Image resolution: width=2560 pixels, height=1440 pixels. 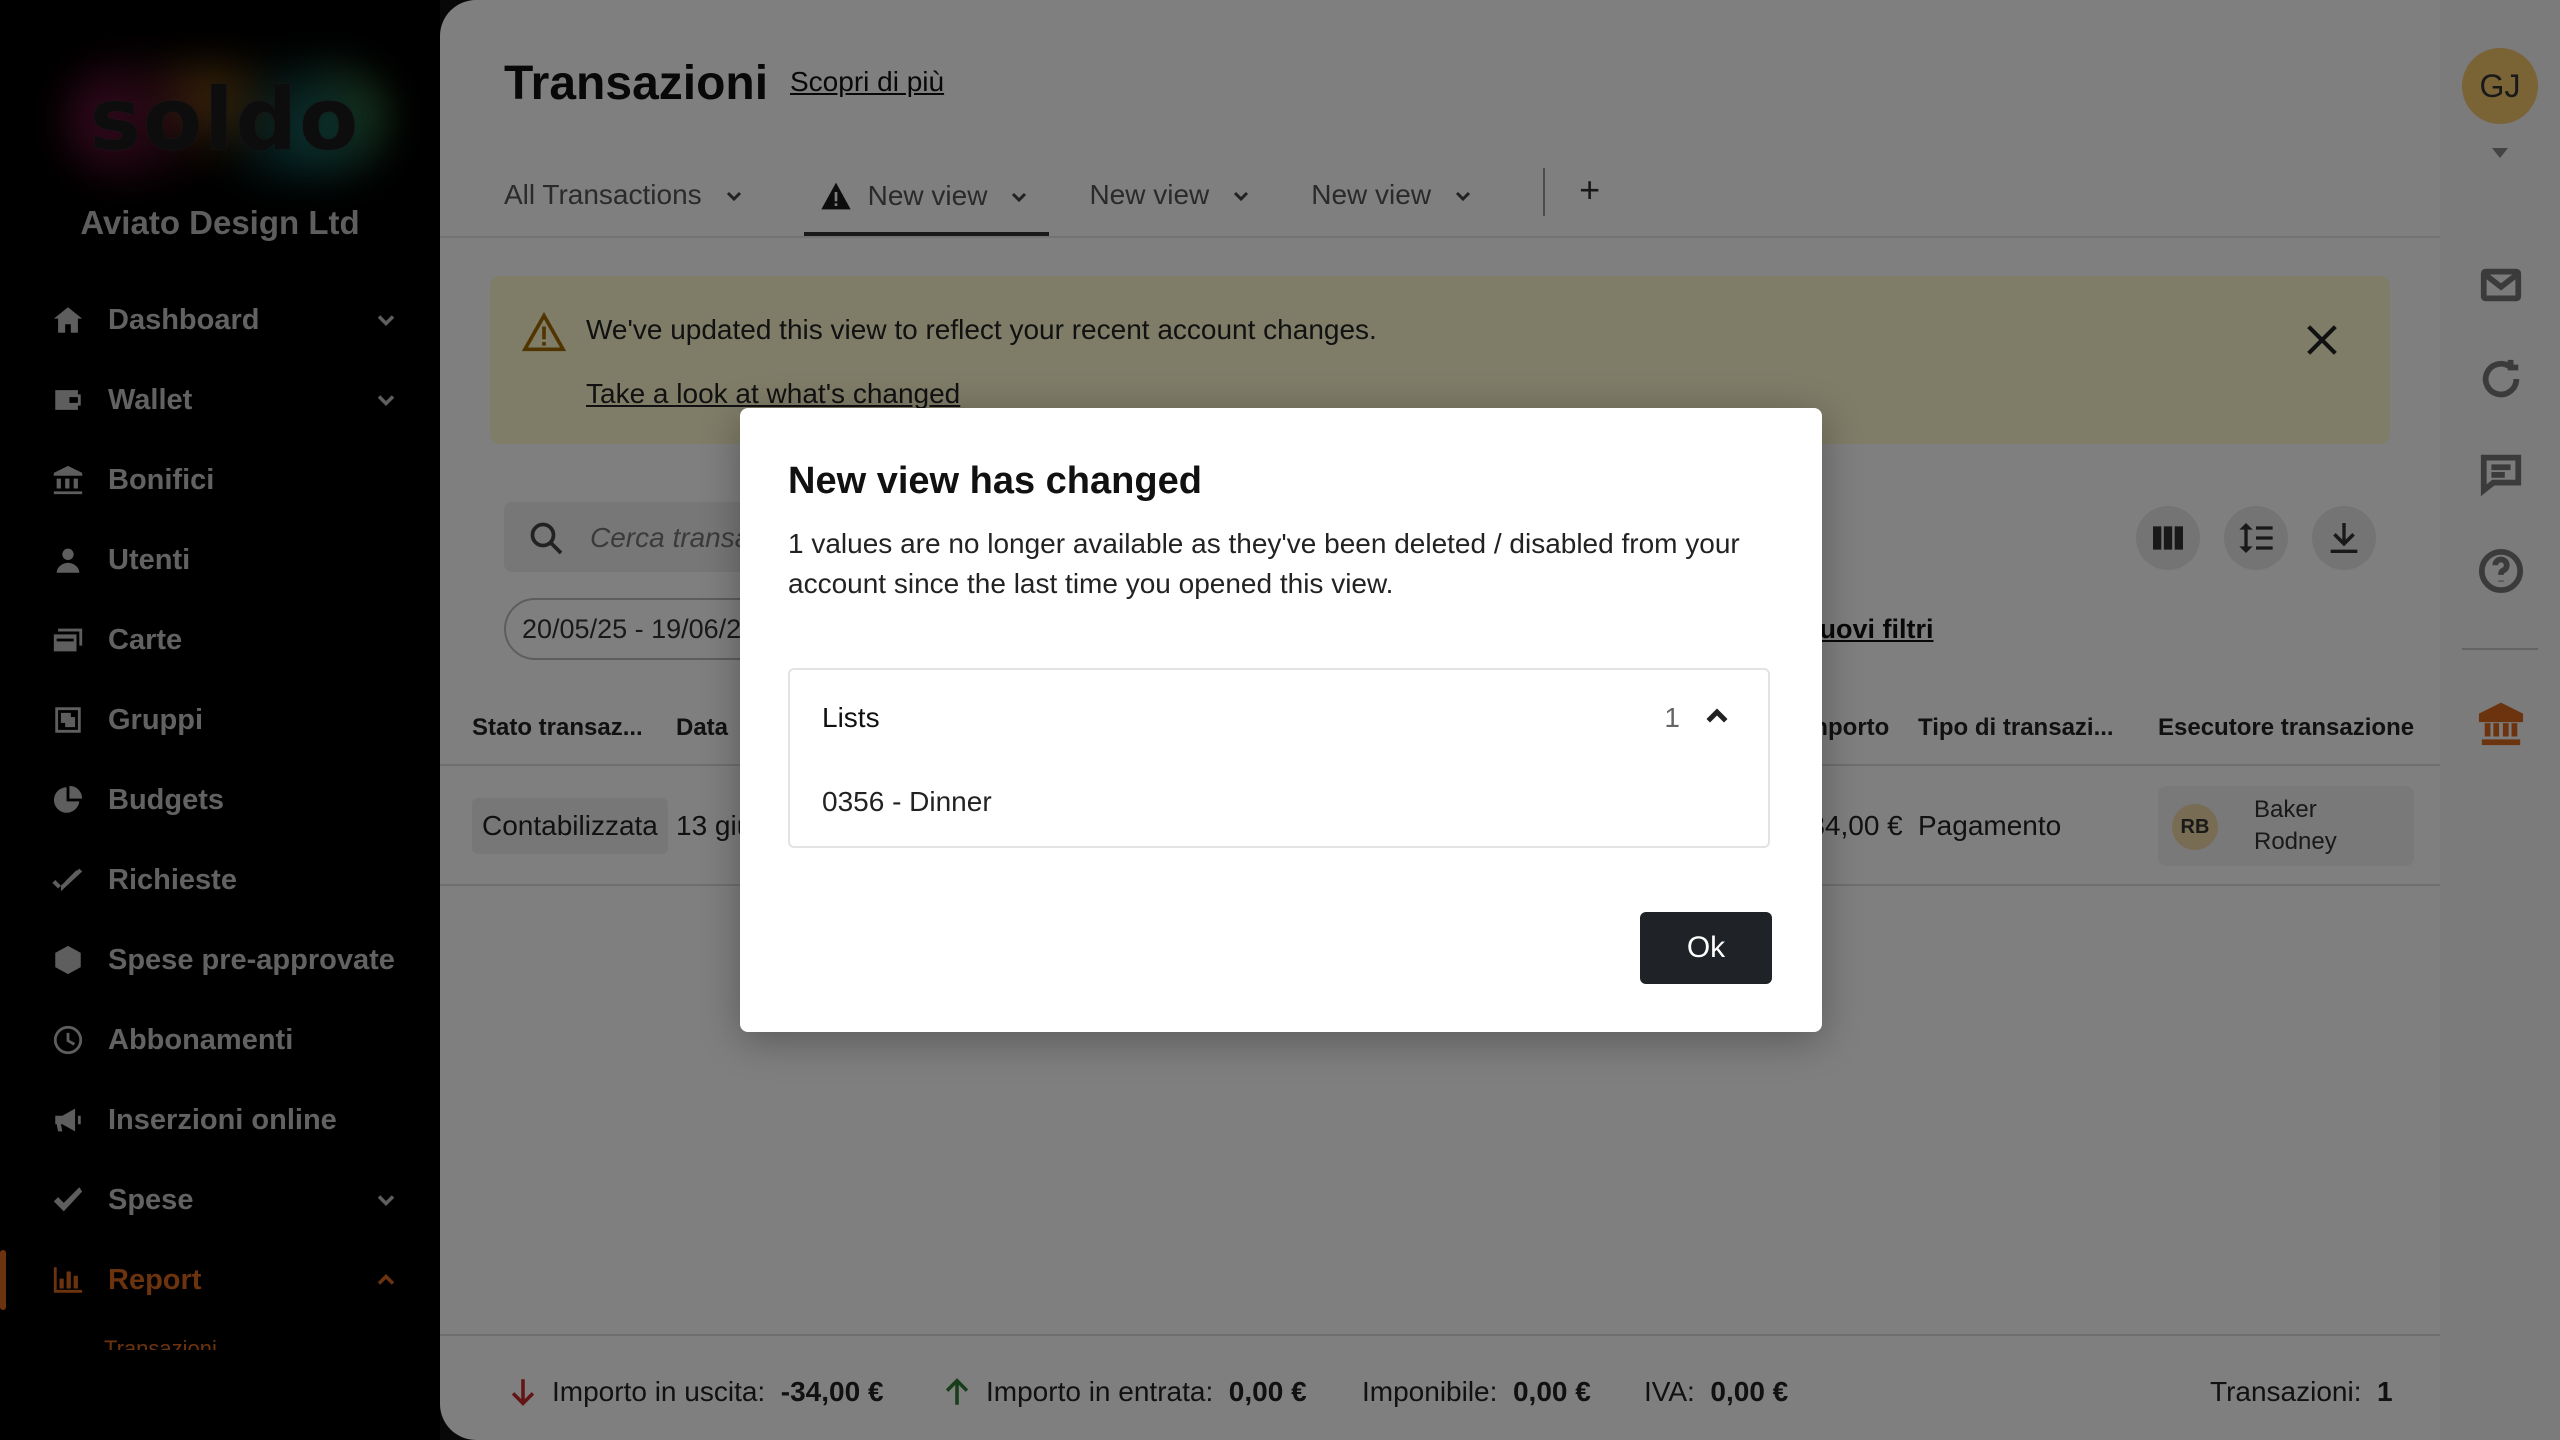 What do you see at coordinates (1672, 717) in the screenshot?
I see `section-count: 1` at bounding box center [1672, 717].